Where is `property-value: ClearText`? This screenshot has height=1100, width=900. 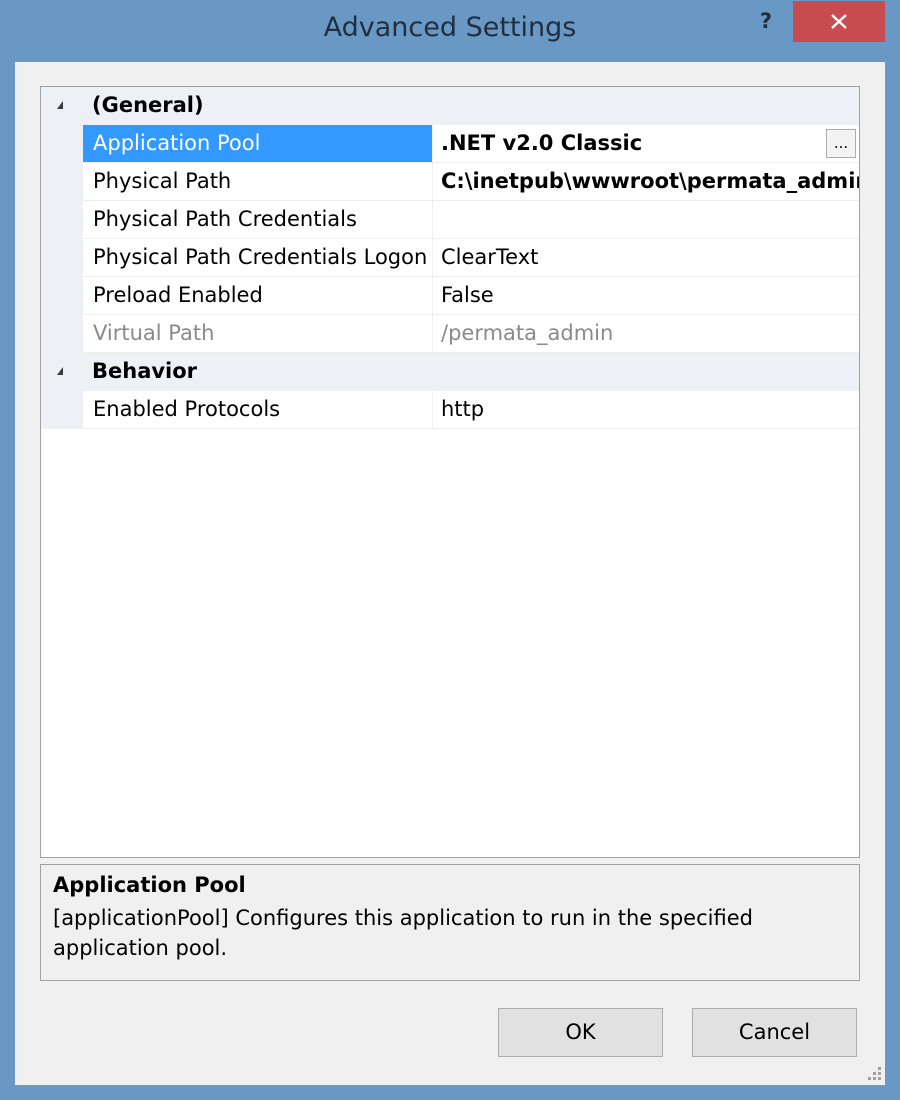
property-value: ClearText is located at coordinates (645, 258).